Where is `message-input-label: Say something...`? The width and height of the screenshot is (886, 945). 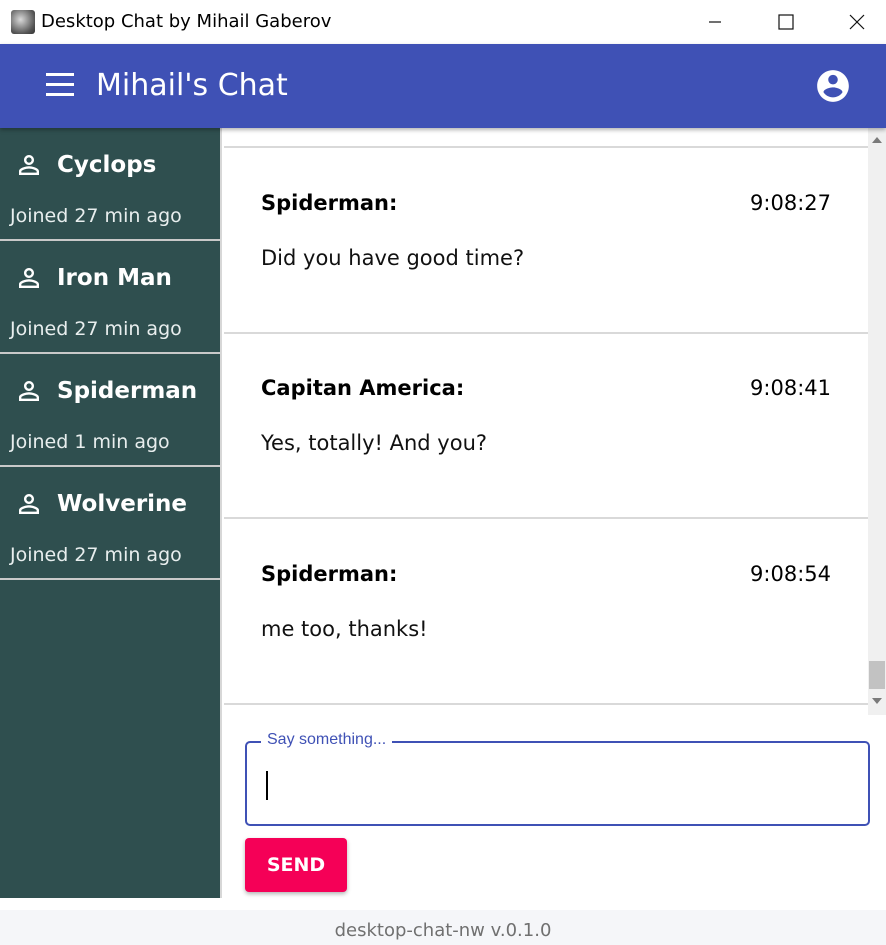
message-input-label: Say something... is located at coordinates (327, 740).